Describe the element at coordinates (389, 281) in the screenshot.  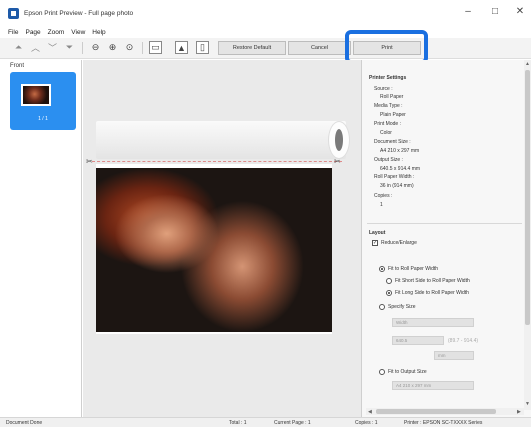
I see `fit-short-side-radio` at that location.